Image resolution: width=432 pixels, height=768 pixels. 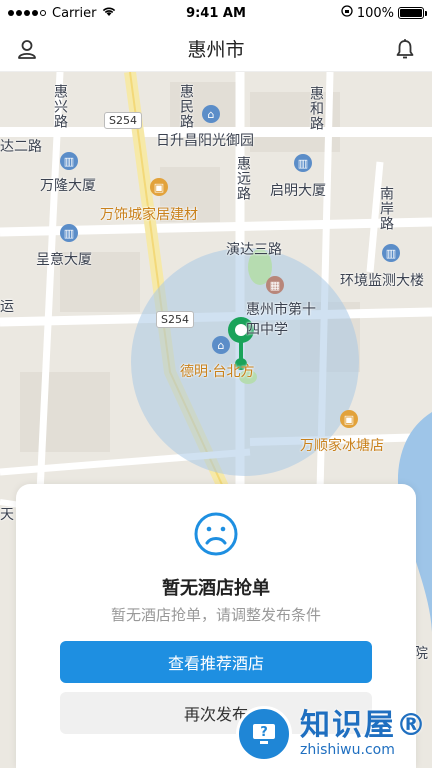 What do you see at coordinates (7, 307) in the screenshot?
I see `map-label-yun: 运` at bounding box center [7, 307].